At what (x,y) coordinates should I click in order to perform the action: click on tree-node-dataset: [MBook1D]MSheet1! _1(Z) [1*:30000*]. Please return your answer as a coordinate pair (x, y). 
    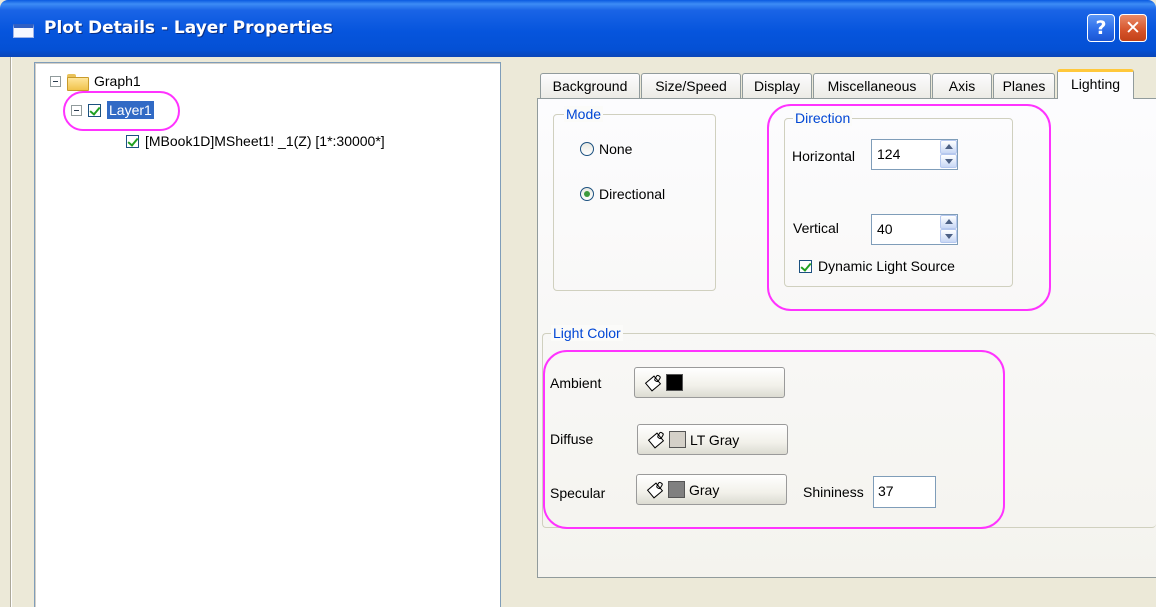
    Looking at the image, I should click on (255, 141).